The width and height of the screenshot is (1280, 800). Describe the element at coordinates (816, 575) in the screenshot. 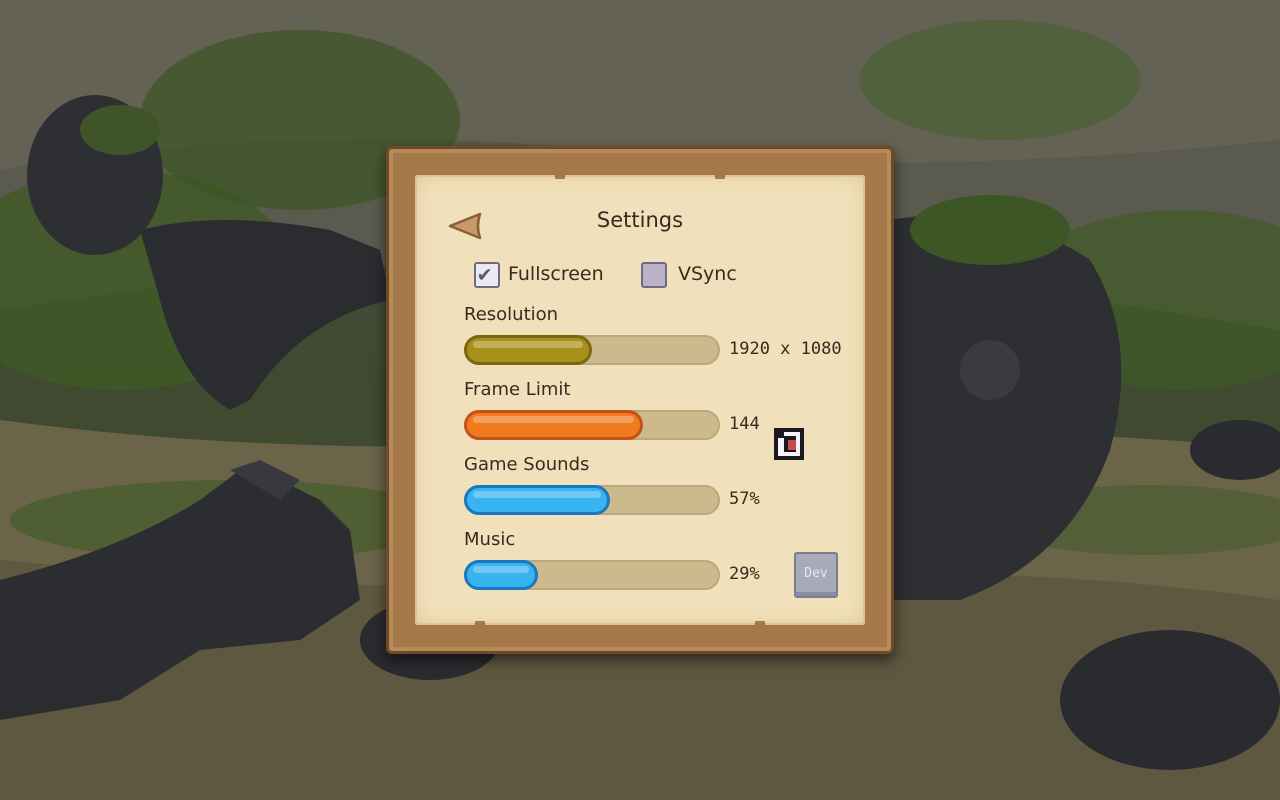

I see `dev-button: Dev` at that location.